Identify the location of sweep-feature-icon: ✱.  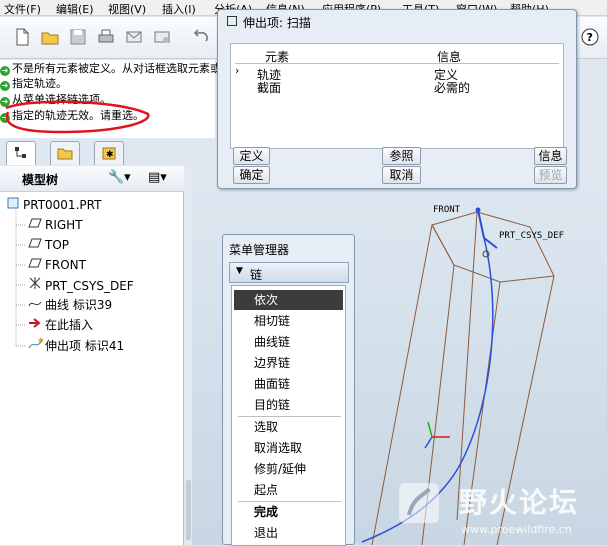
(36, 345).